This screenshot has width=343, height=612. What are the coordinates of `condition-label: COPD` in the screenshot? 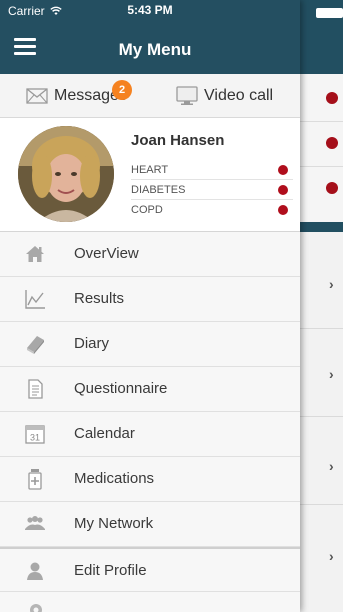 It's located at (147, 210).